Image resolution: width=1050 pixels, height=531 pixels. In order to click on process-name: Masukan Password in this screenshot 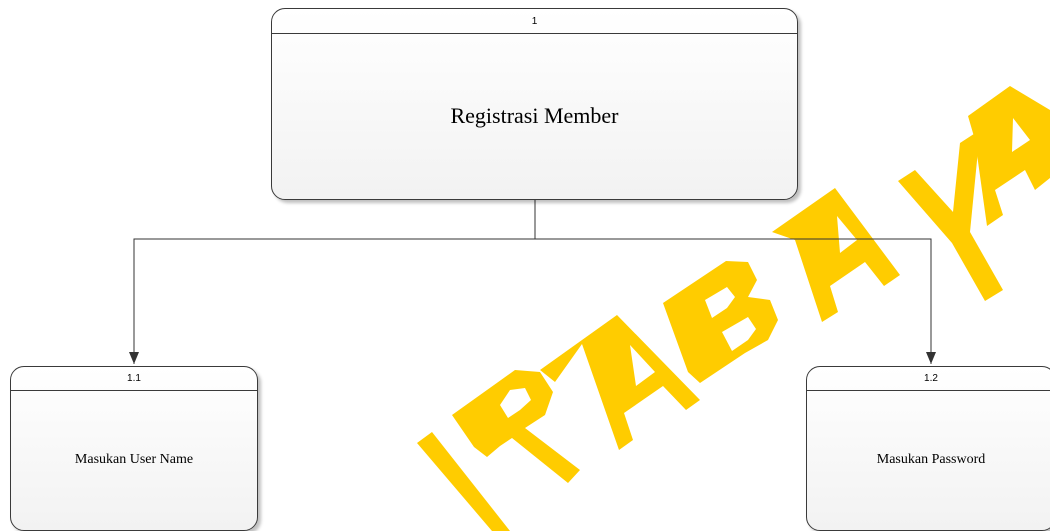, I will do `click(931, 459)`.